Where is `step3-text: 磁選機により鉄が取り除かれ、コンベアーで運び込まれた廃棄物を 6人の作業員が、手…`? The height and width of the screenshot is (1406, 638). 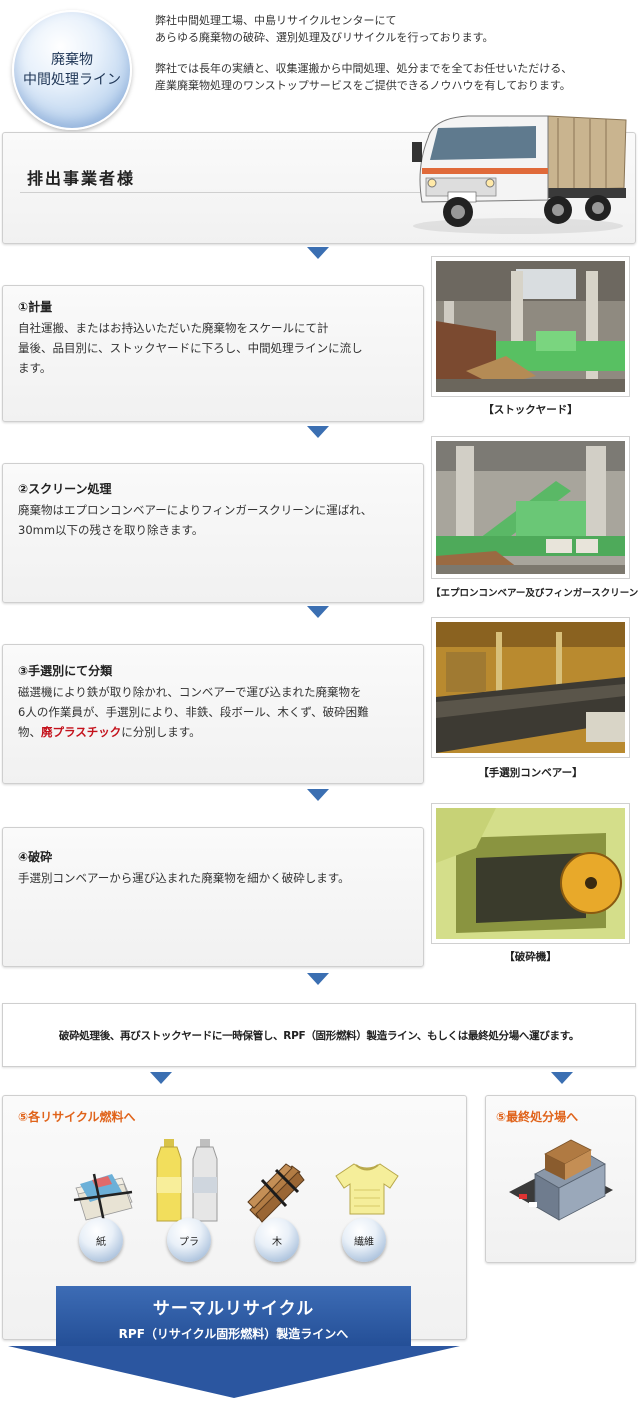
step3-text: 磁選機により鉄が取り除かれ、コンベアーで運び込まれた廃棄物を 6人の作業員が、手… is located at coordinates (193, 712).